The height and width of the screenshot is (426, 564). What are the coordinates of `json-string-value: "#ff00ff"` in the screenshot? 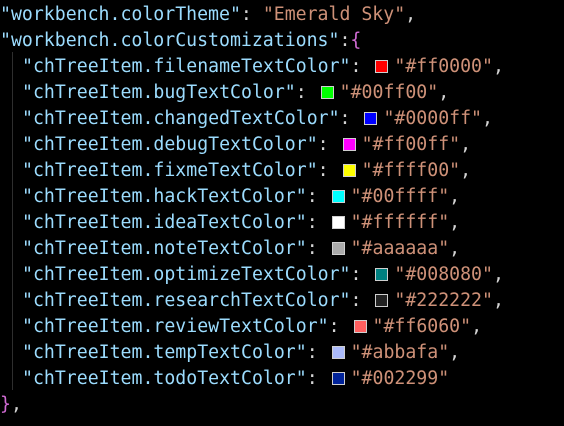 It's located at (411, 144).